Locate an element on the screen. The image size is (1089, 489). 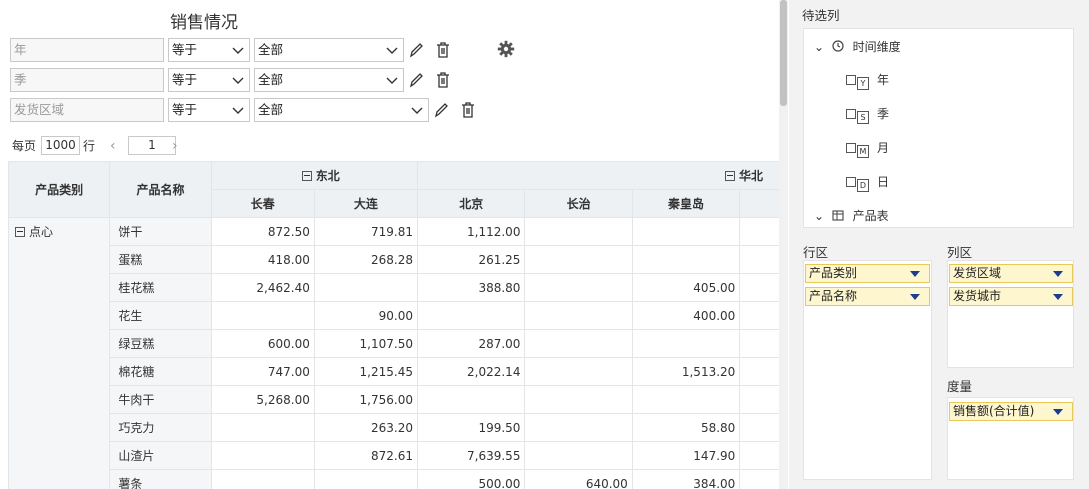
measure-pill: 销售额(合计值) is located at coordinates (1011, 411).